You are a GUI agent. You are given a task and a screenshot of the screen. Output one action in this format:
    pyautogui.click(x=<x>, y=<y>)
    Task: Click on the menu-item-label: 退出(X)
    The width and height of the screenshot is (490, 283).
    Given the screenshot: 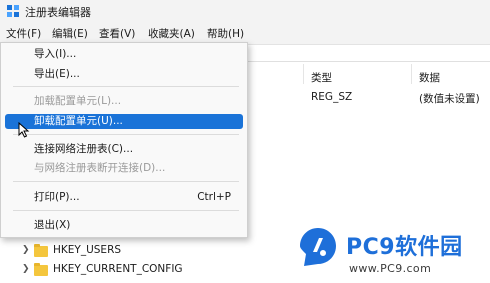 What is the action you would take?
    pyautogui.click(x=52, y=225)
    